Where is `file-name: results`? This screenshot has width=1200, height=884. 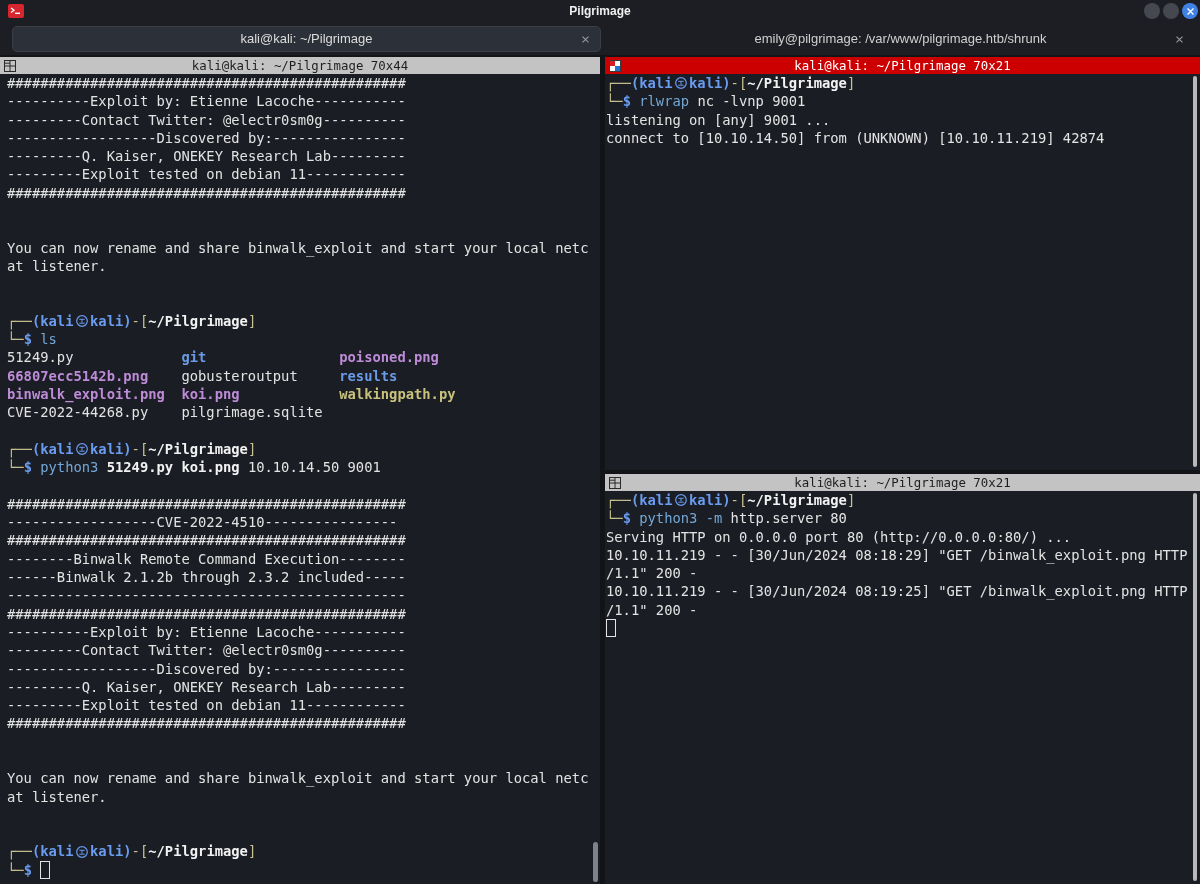 file-name: results is located at coordinates (368, 376).